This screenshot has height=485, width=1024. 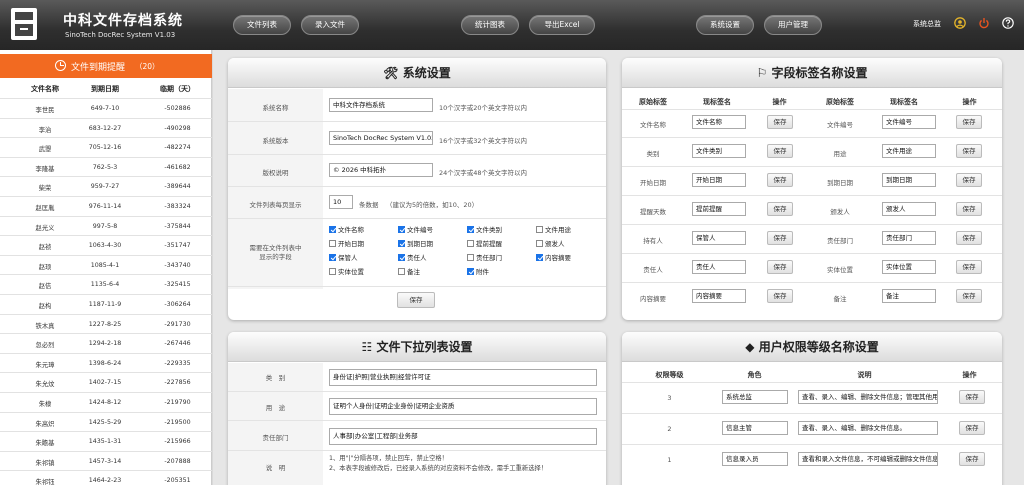 I want to click on system-name-input: 中科文件存档系统, so click(x=381, y=105).